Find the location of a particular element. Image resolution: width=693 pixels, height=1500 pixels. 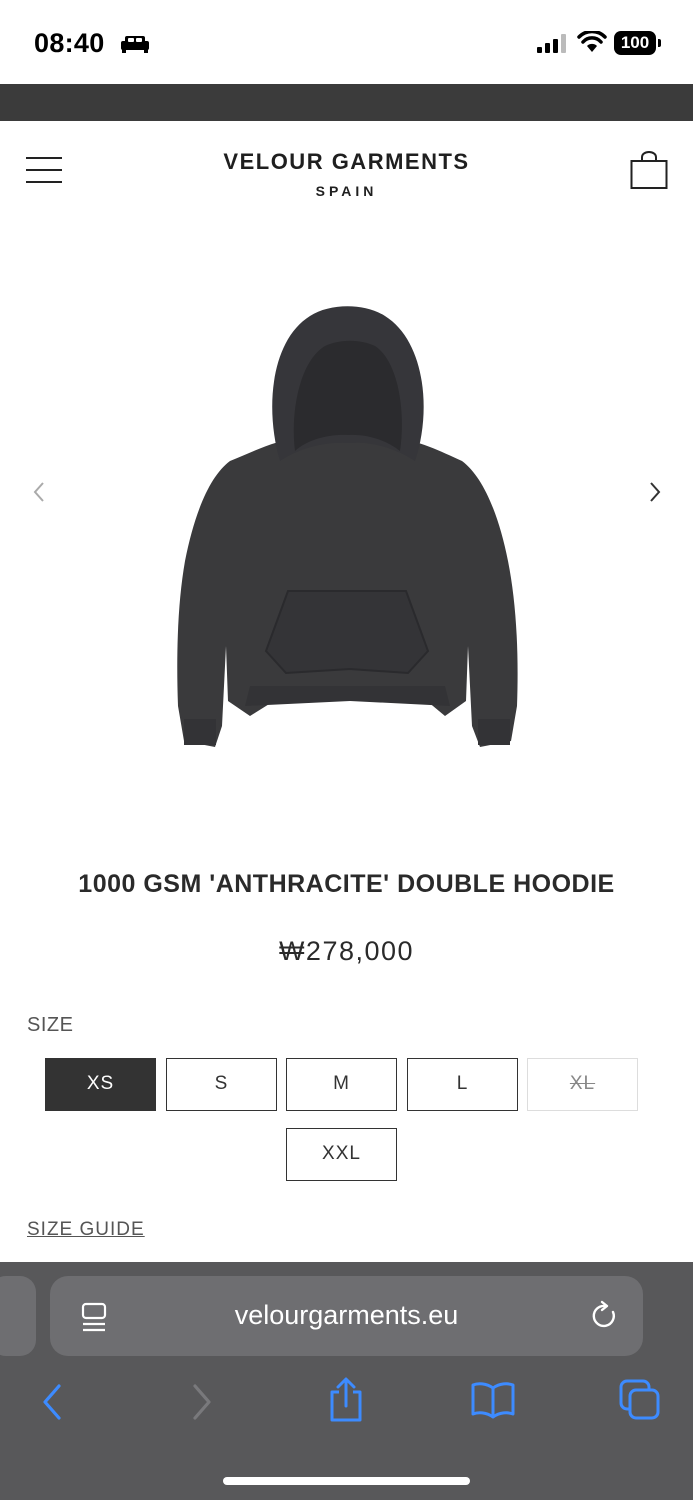

size-label: SIZE is located at coordinates (50, 1025).